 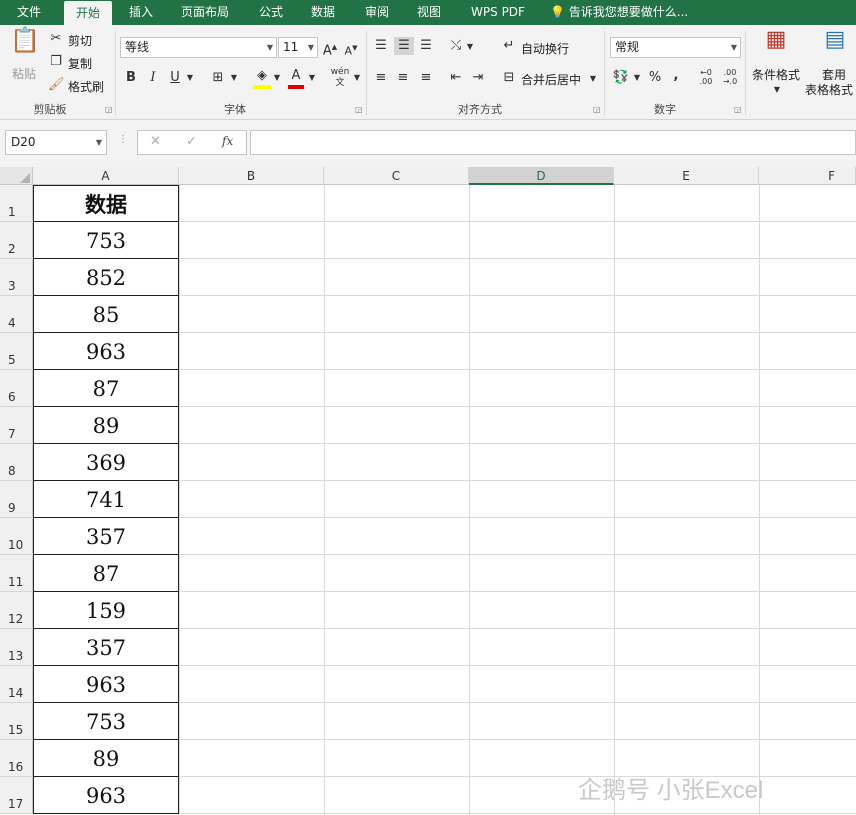 I want to click on tab-home: 开始, so click(x=88, y=13).